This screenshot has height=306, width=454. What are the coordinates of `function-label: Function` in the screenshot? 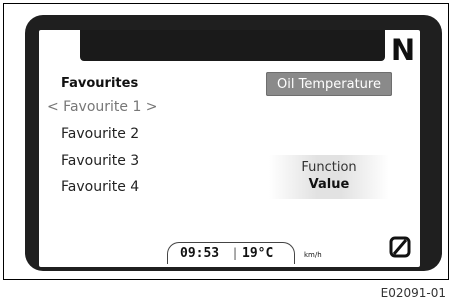 It's located at (329, 167).